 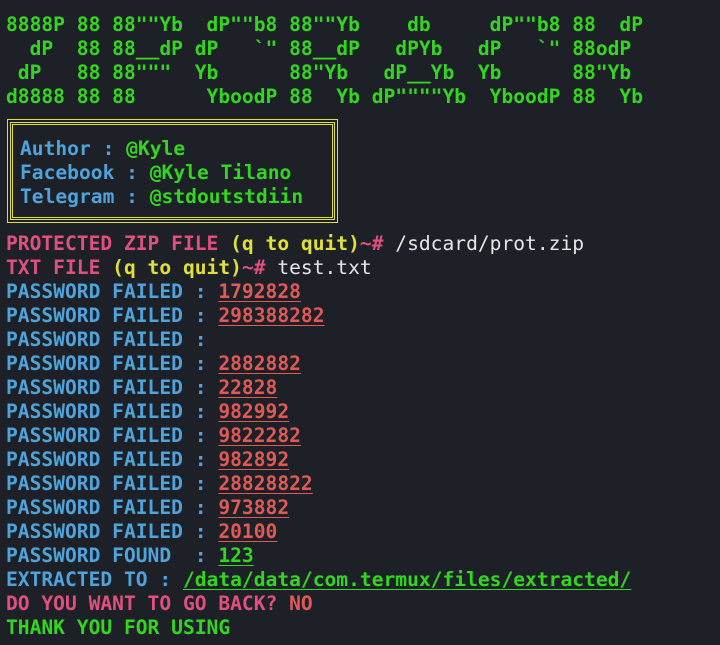 I want to click on zip-prompt-suffix: ~#, so click(x=377, y=243).